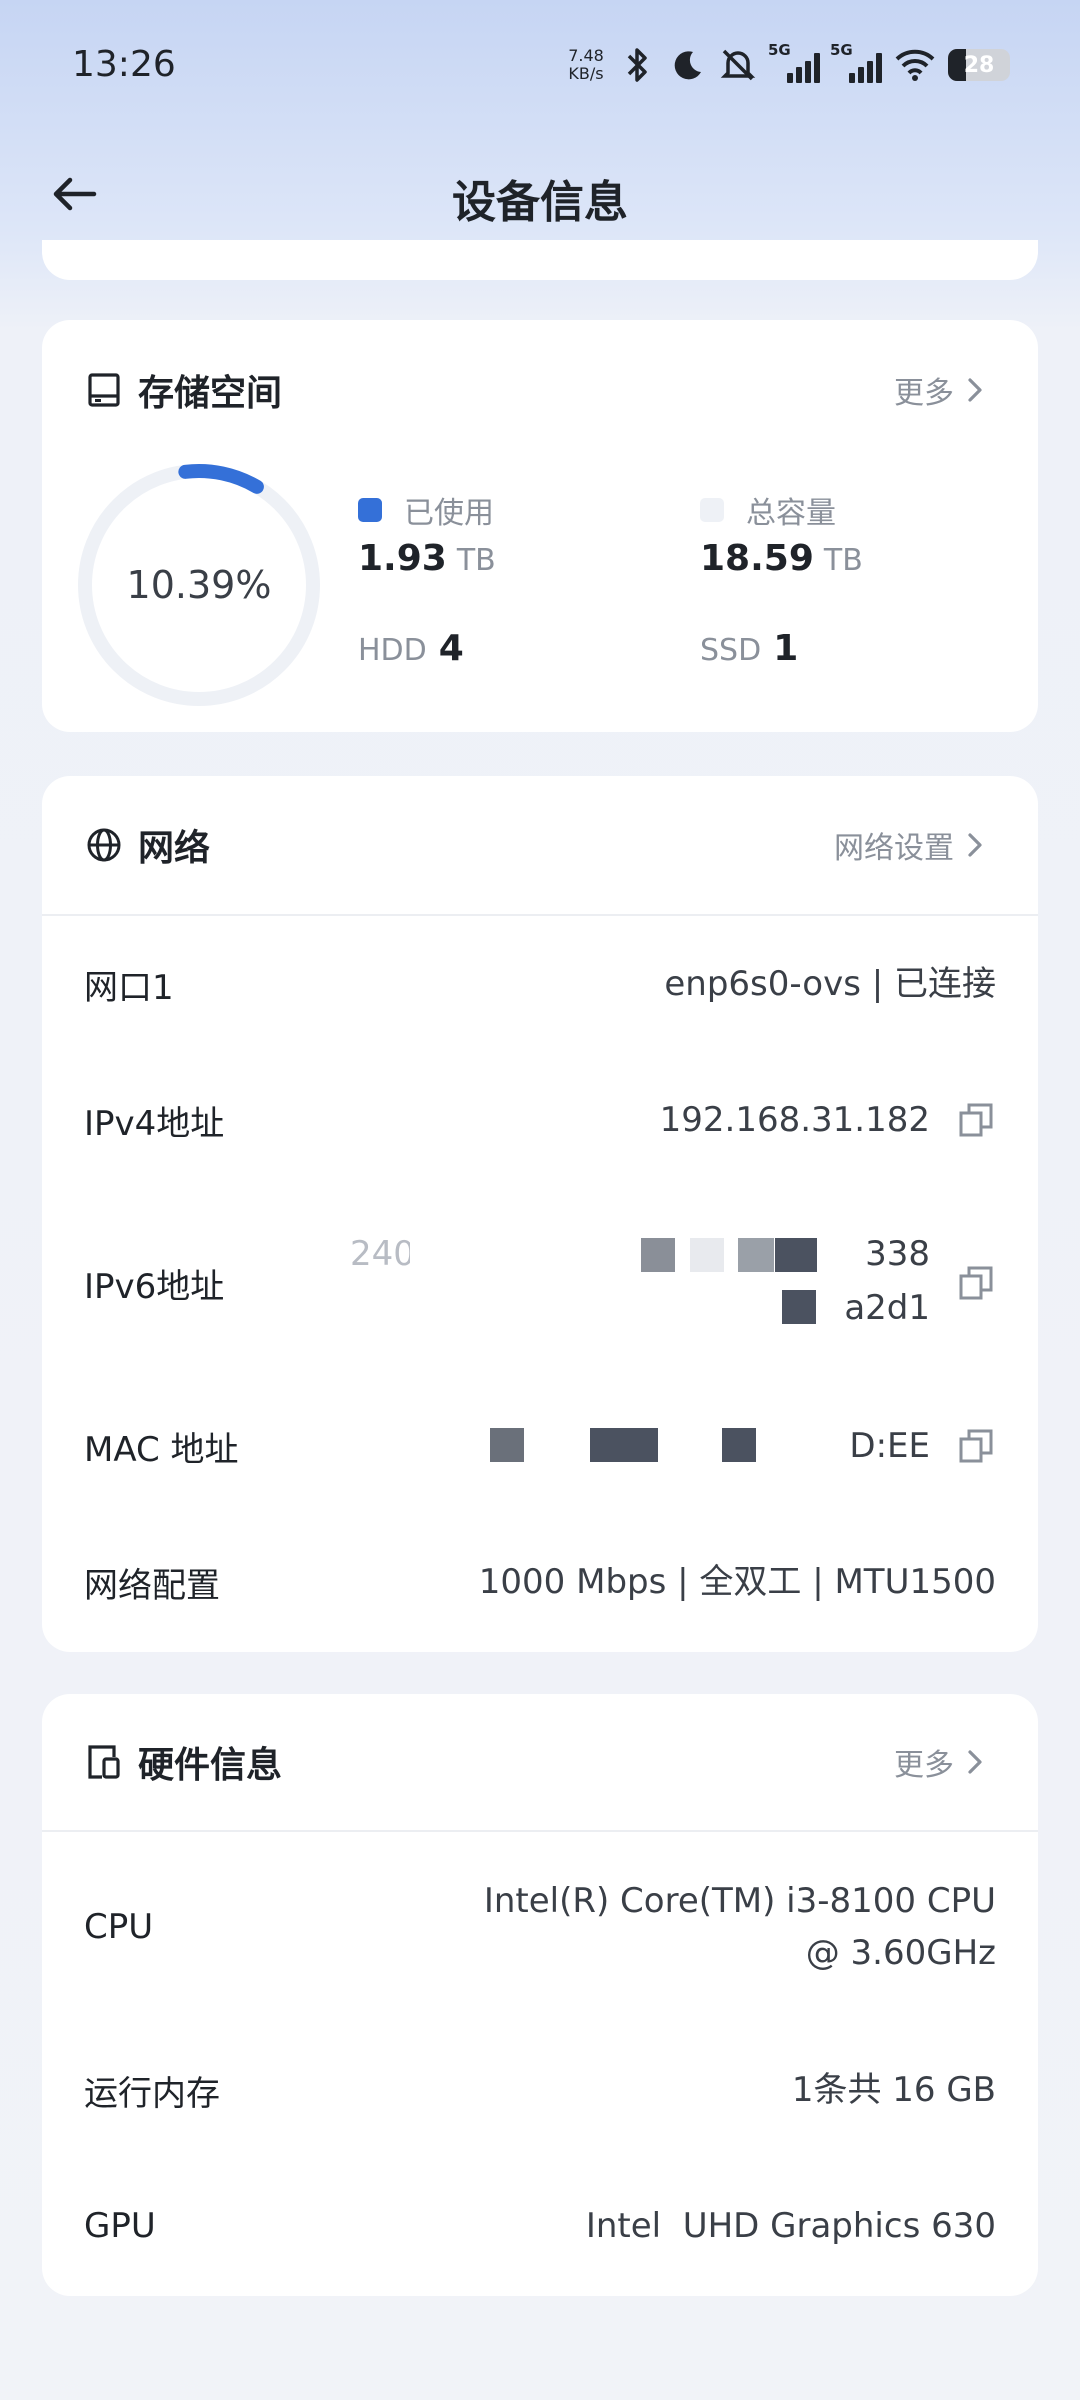  Describe the element at coordinates (154, 1123) in the screenshot. I see `ipv4-label: IPv4地址` at that location.